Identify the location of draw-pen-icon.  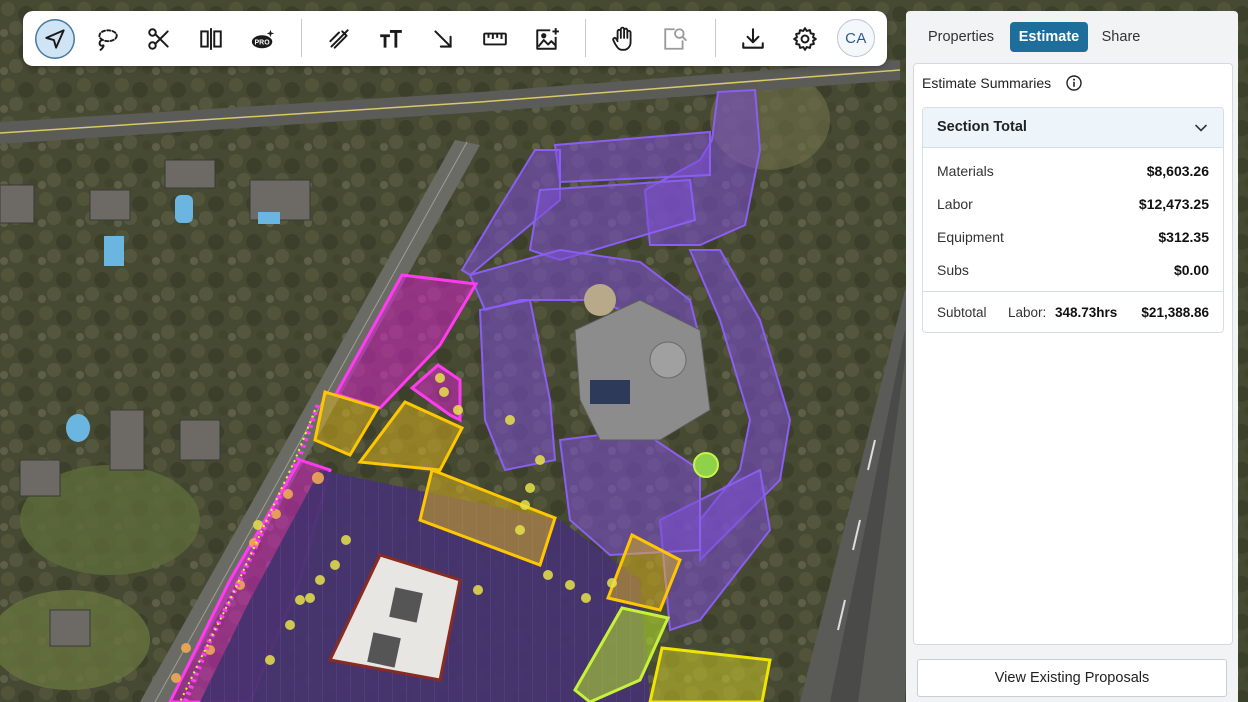
(339, 39).